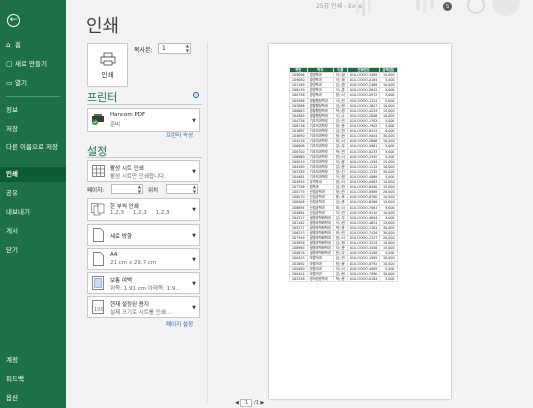 The image size is (533, 408). Describe the element at coordinates (127, 189) in the screenshot. I see `pages-from-input: ▲ ▼` at that location.